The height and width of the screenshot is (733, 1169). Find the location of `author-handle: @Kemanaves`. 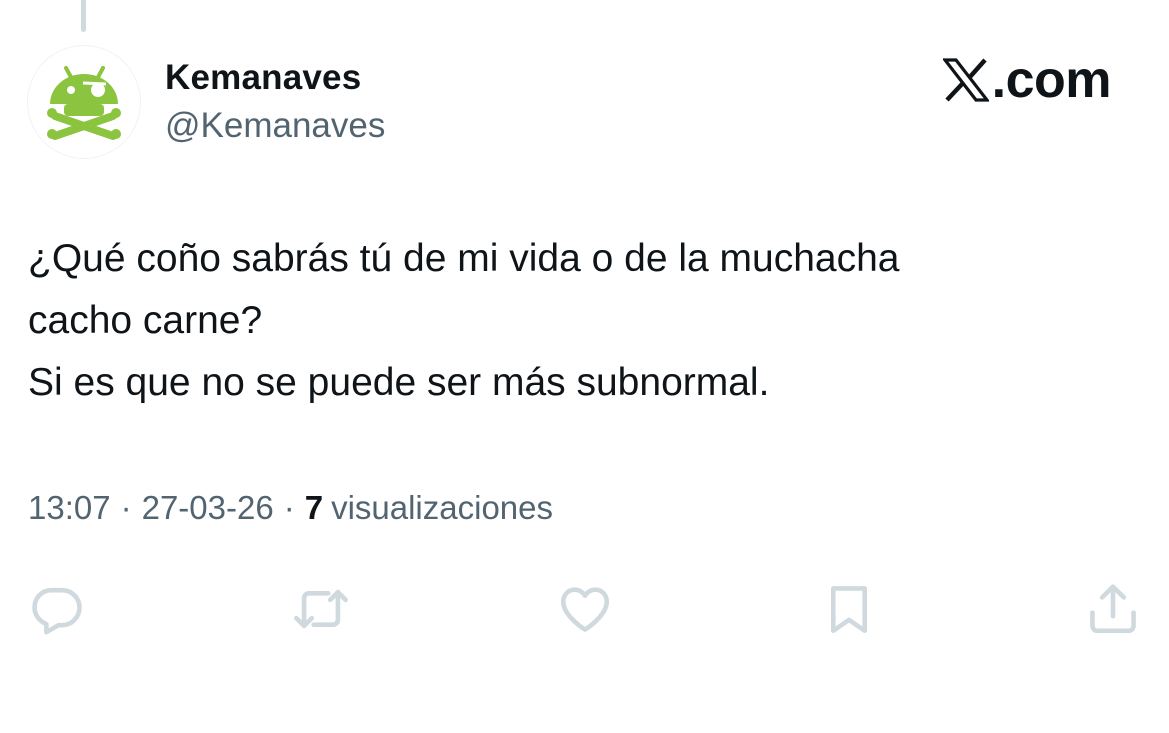

author-handle: @Kemanaves is located at coordinates (275, 126).